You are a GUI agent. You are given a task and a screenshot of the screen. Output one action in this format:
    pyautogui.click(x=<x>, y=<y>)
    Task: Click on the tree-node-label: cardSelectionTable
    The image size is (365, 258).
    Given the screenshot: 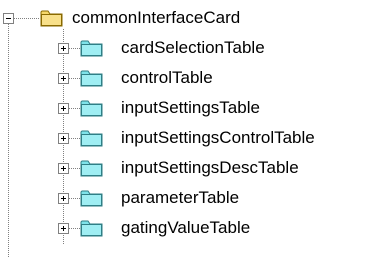 What is the action you would take?
    pyautogui.click(x=193, y=47)
    